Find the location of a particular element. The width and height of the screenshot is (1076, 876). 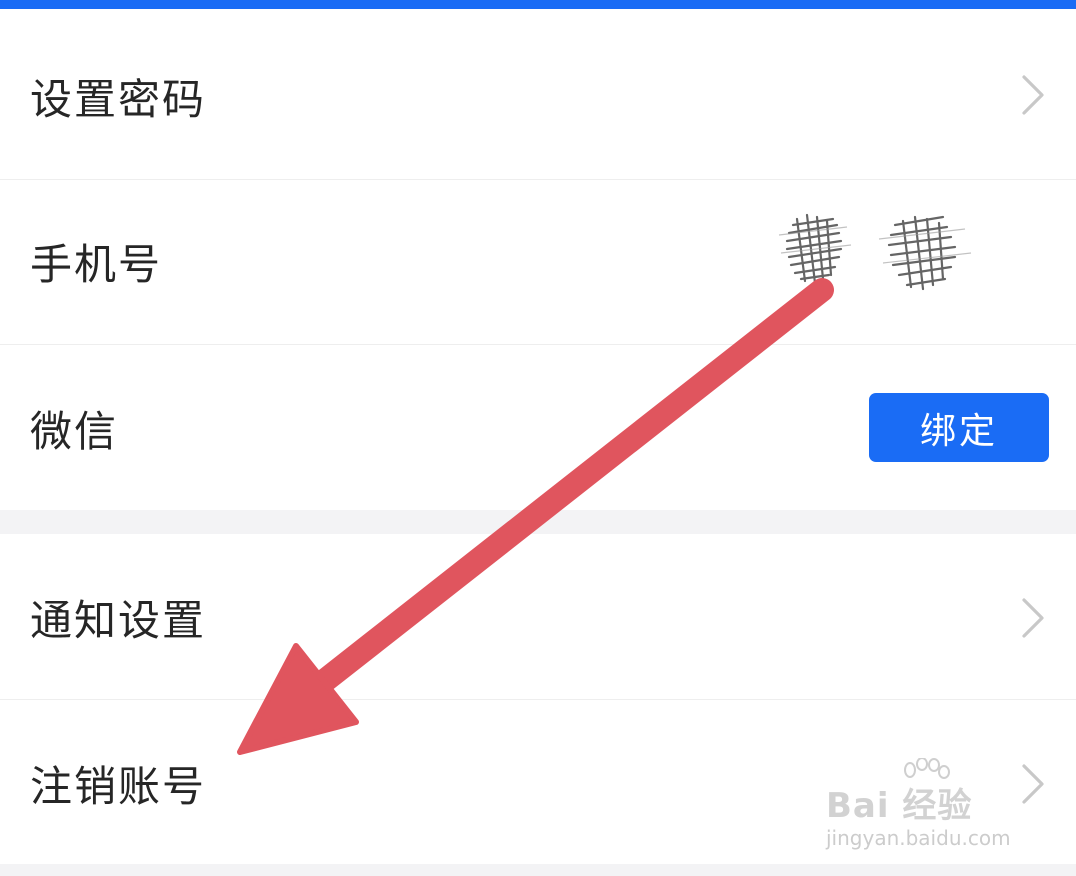

row-label: 设置密码 is located at coordinates (118, 99).